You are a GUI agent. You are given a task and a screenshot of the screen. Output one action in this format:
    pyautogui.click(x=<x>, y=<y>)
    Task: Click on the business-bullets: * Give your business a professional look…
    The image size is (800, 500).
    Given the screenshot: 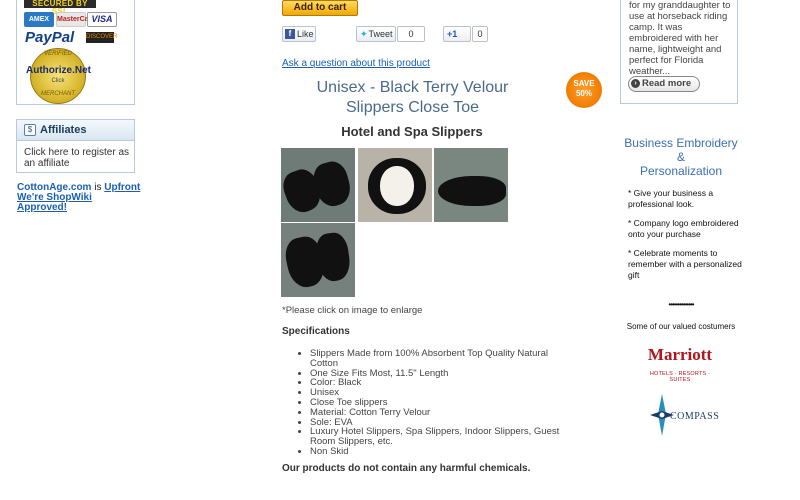 What is the action you would take?
    pyautogui.click(x=688, y=238)
    